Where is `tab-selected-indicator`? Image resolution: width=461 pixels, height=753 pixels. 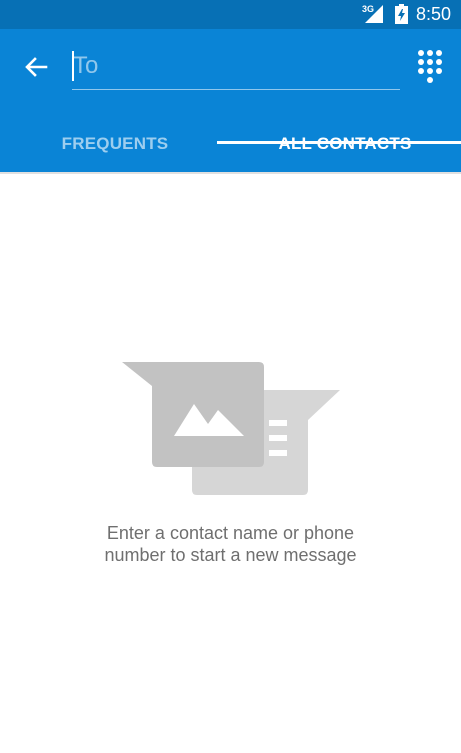
tab-selected-indicator is located at coordinates (339, 142).